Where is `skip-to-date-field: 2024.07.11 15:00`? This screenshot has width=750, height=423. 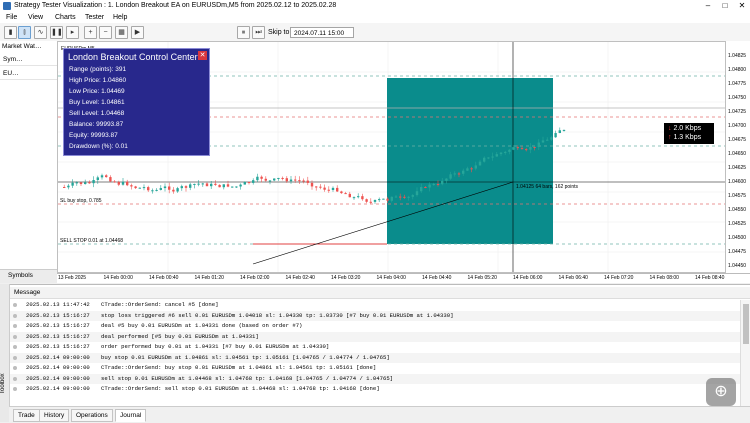 skip-to-date-field: 2024.07.11 15:00 is located at coordinates (322, 32).